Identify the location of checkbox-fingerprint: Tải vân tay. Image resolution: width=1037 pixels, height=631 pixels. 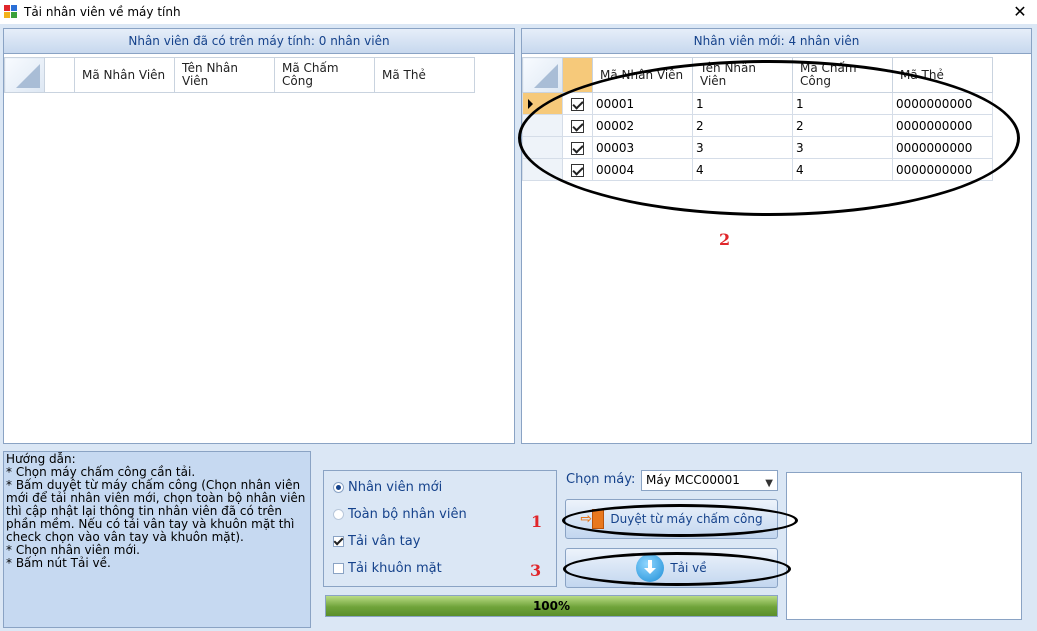
(376, 541).